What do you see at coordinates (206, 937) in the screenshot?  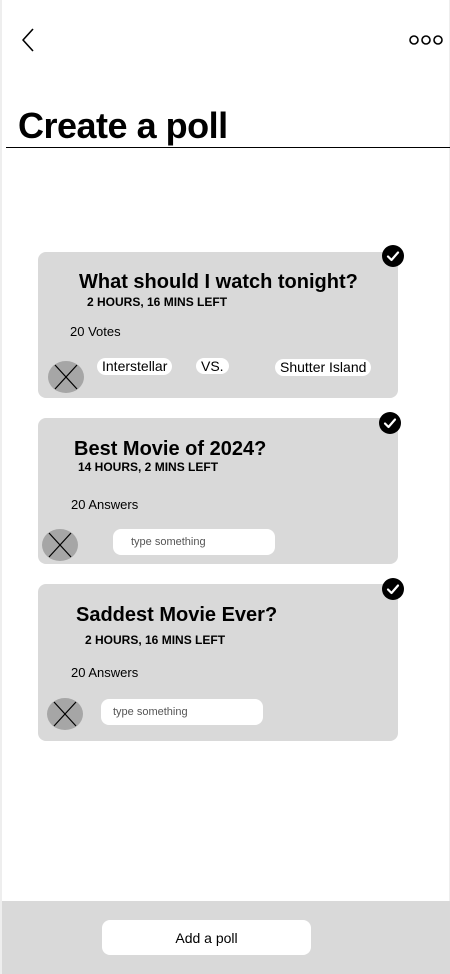 I see `add-poll-button: Add a poll` at bounding box center [206, 937].